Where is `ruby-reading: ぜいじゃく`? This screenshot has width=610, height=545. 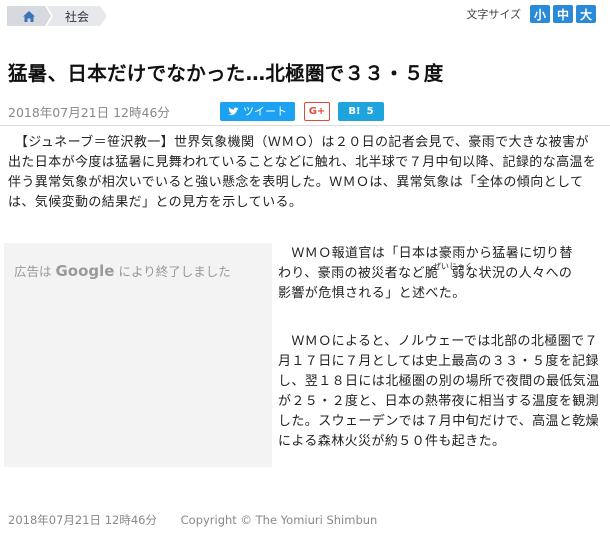
ruby-reading: ぜいじゃく is located at coordinates (453, 266).